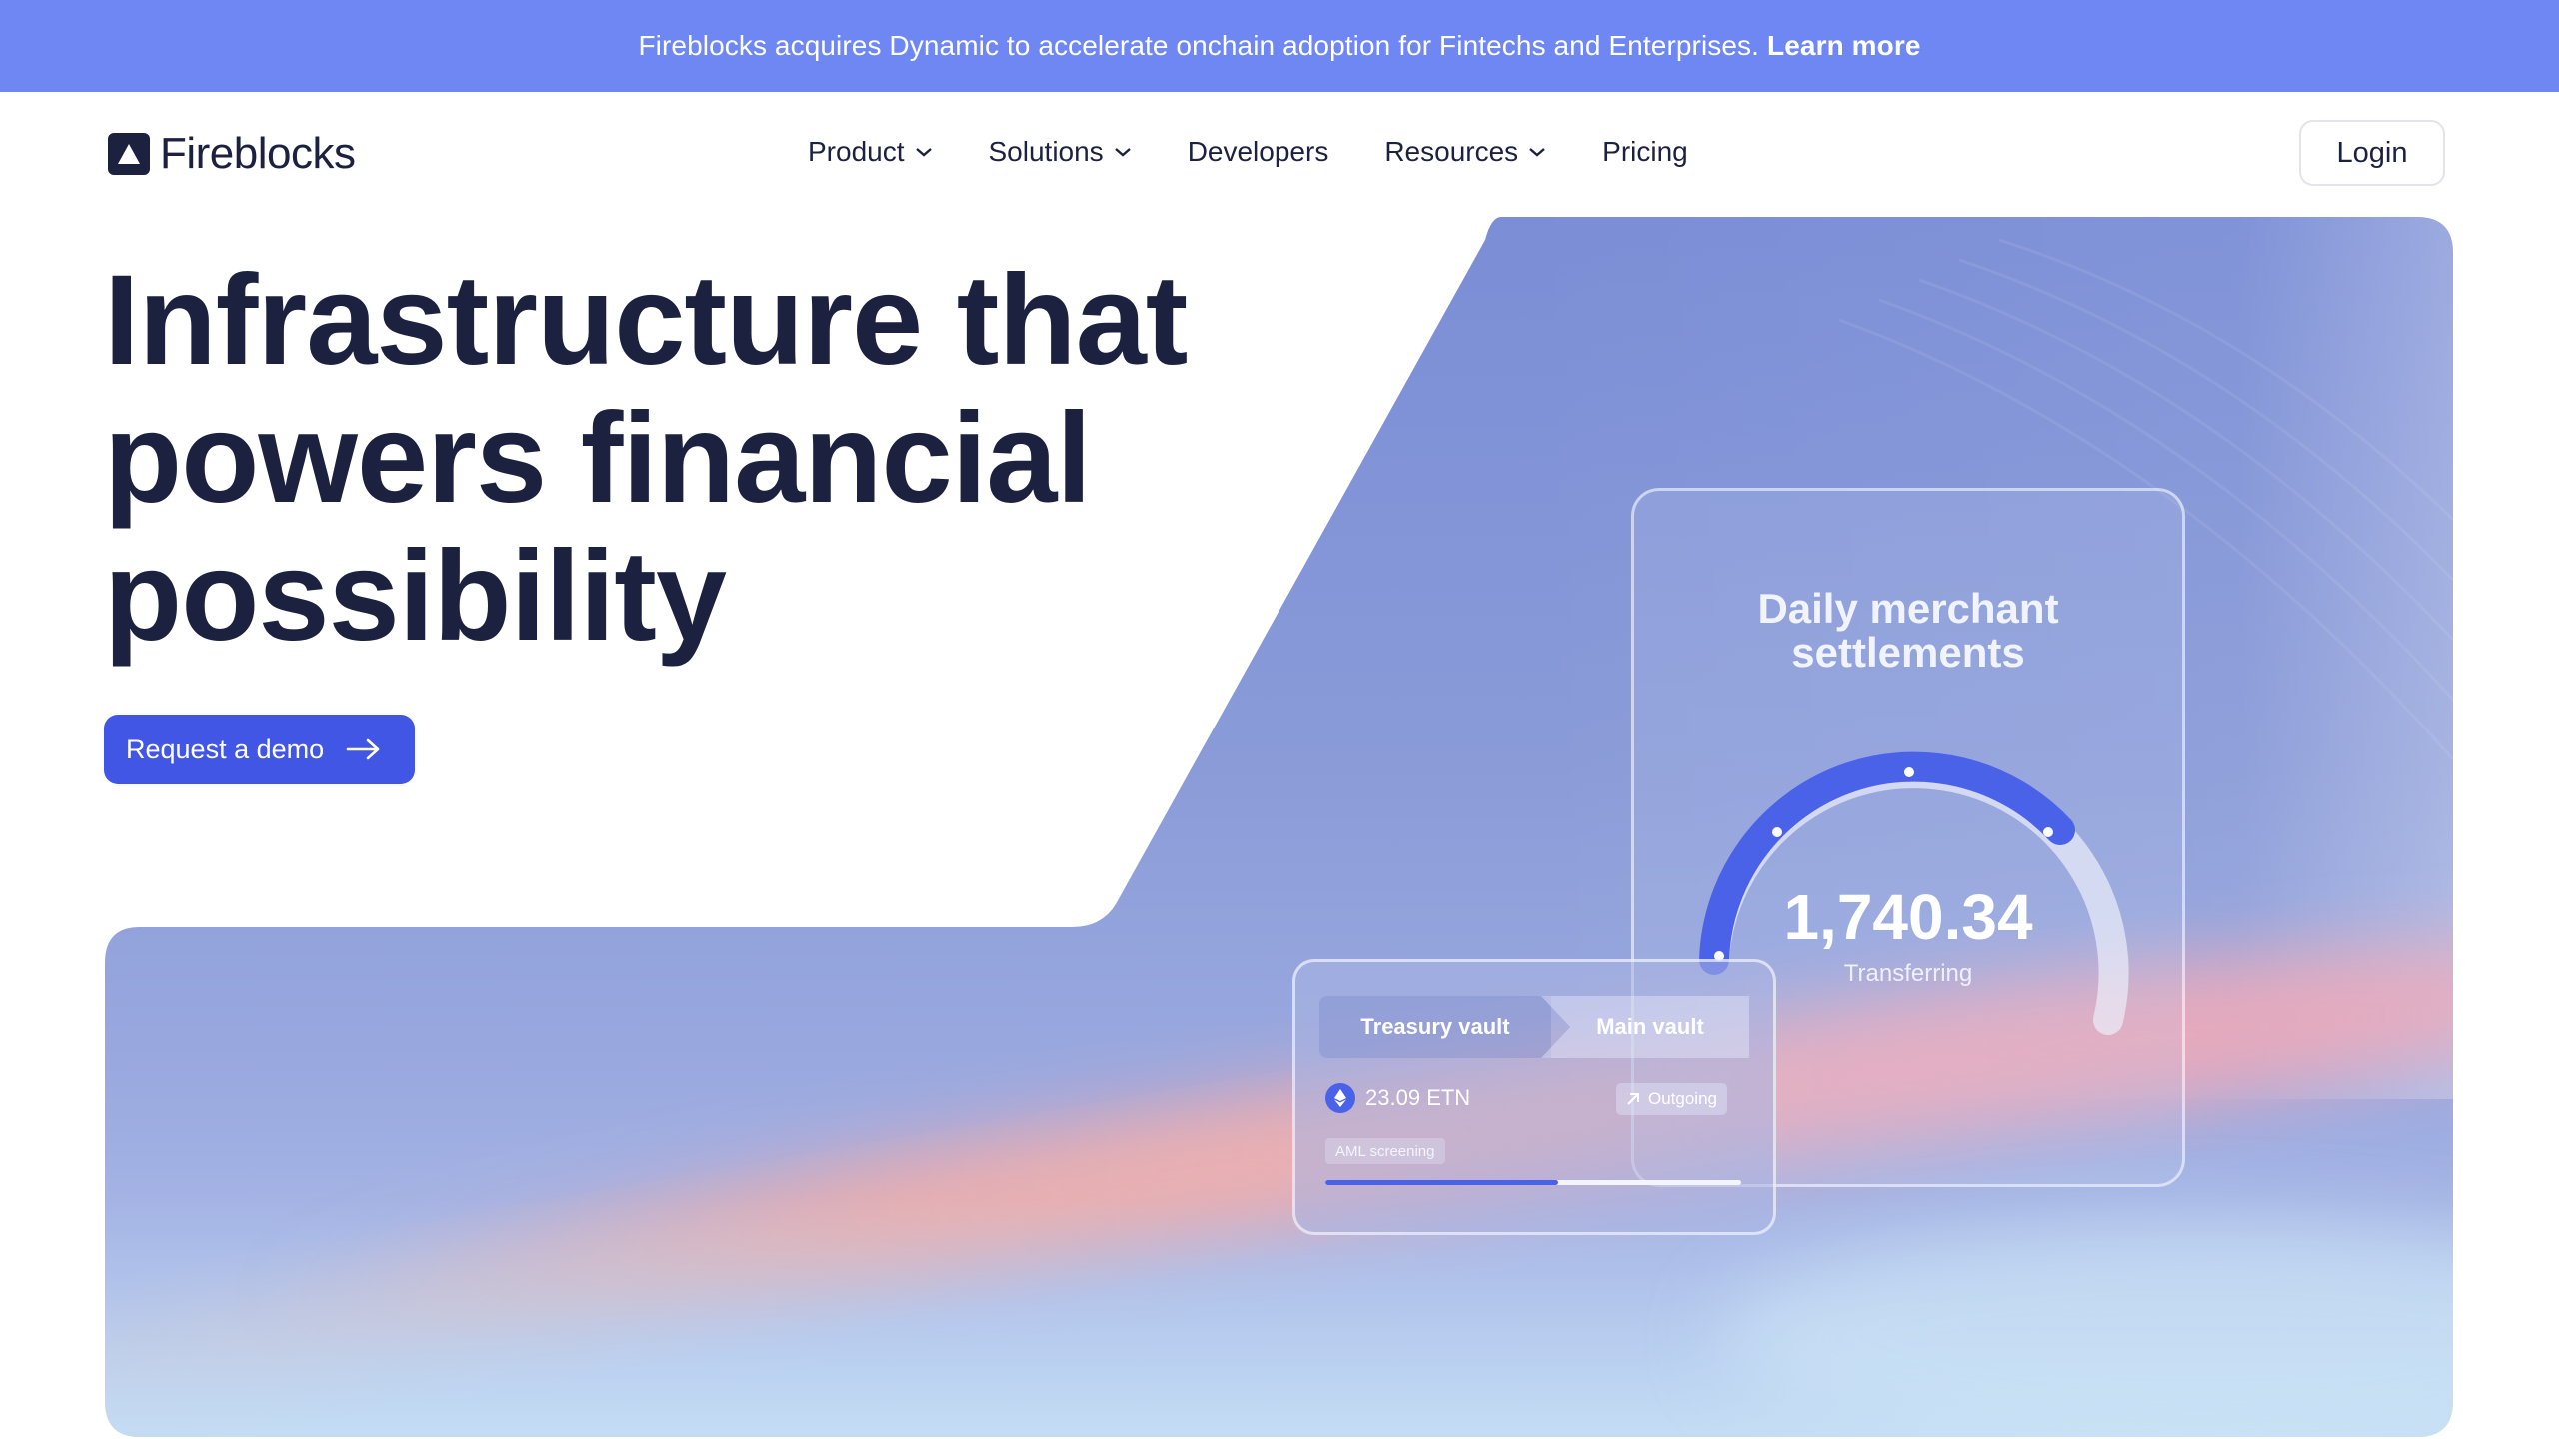  I want to click on login-button: Login, so click(2372, 153).